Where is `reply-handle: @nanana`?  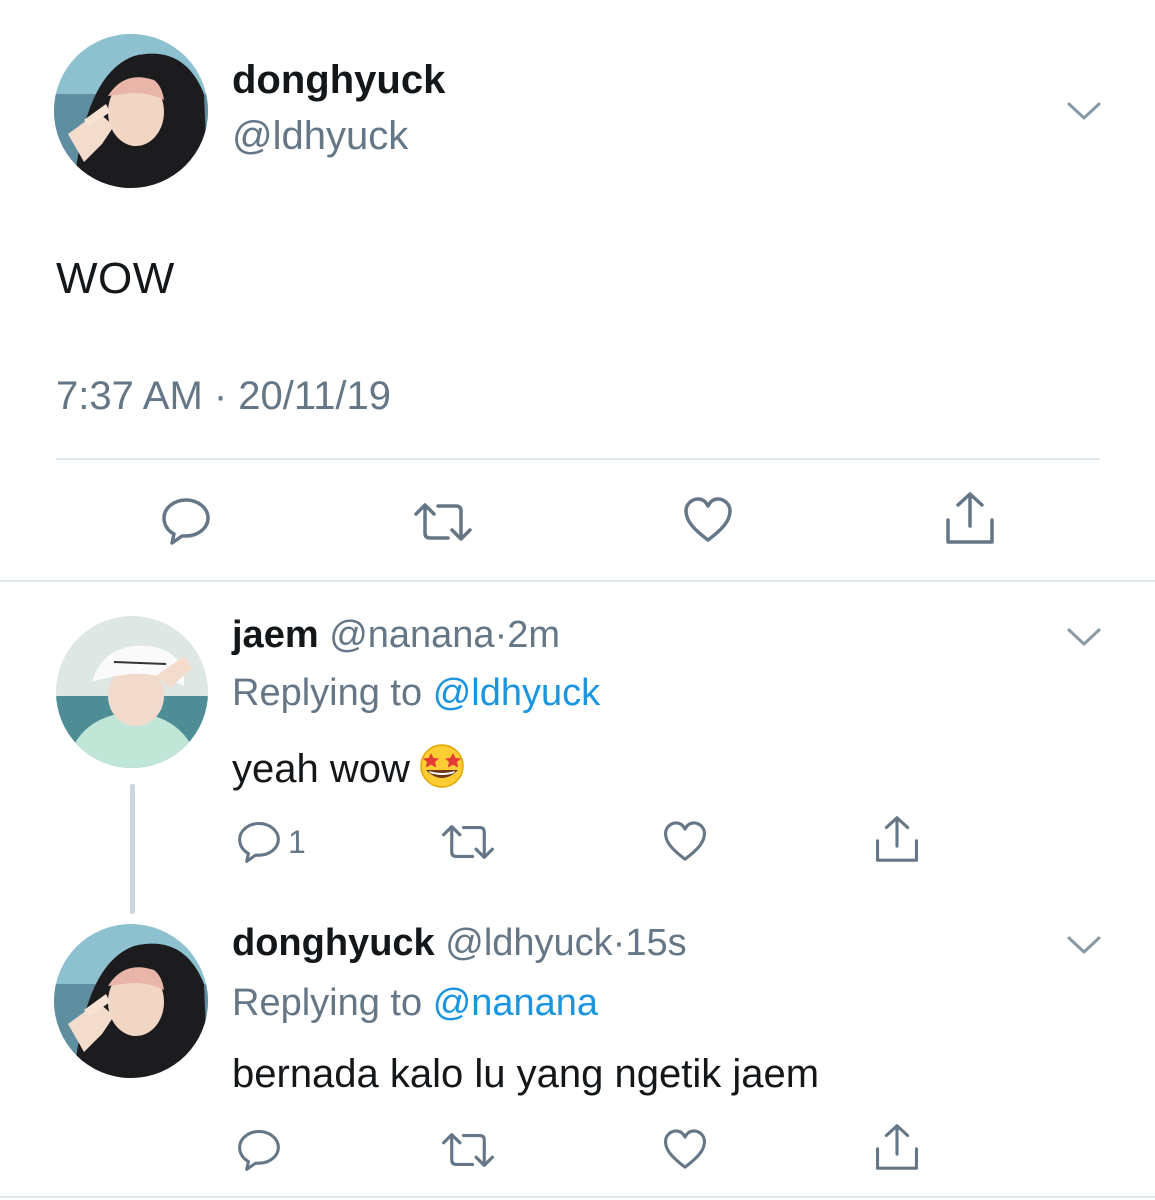 reply-handle: @nanana is located at coordinates (411, 635).